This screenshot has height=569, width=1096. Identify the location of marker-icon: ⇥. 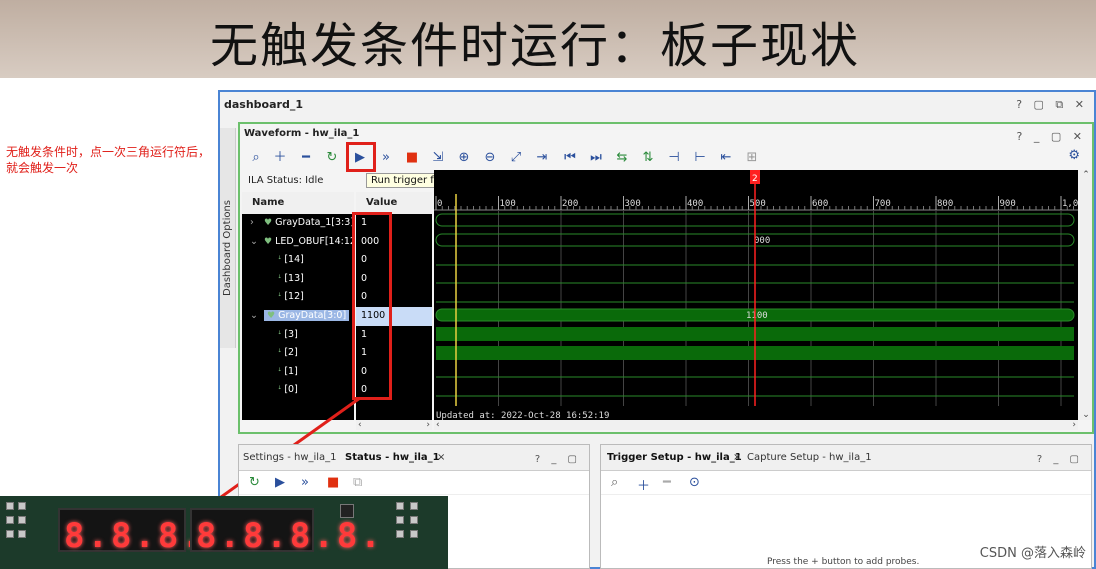
(542, 158).